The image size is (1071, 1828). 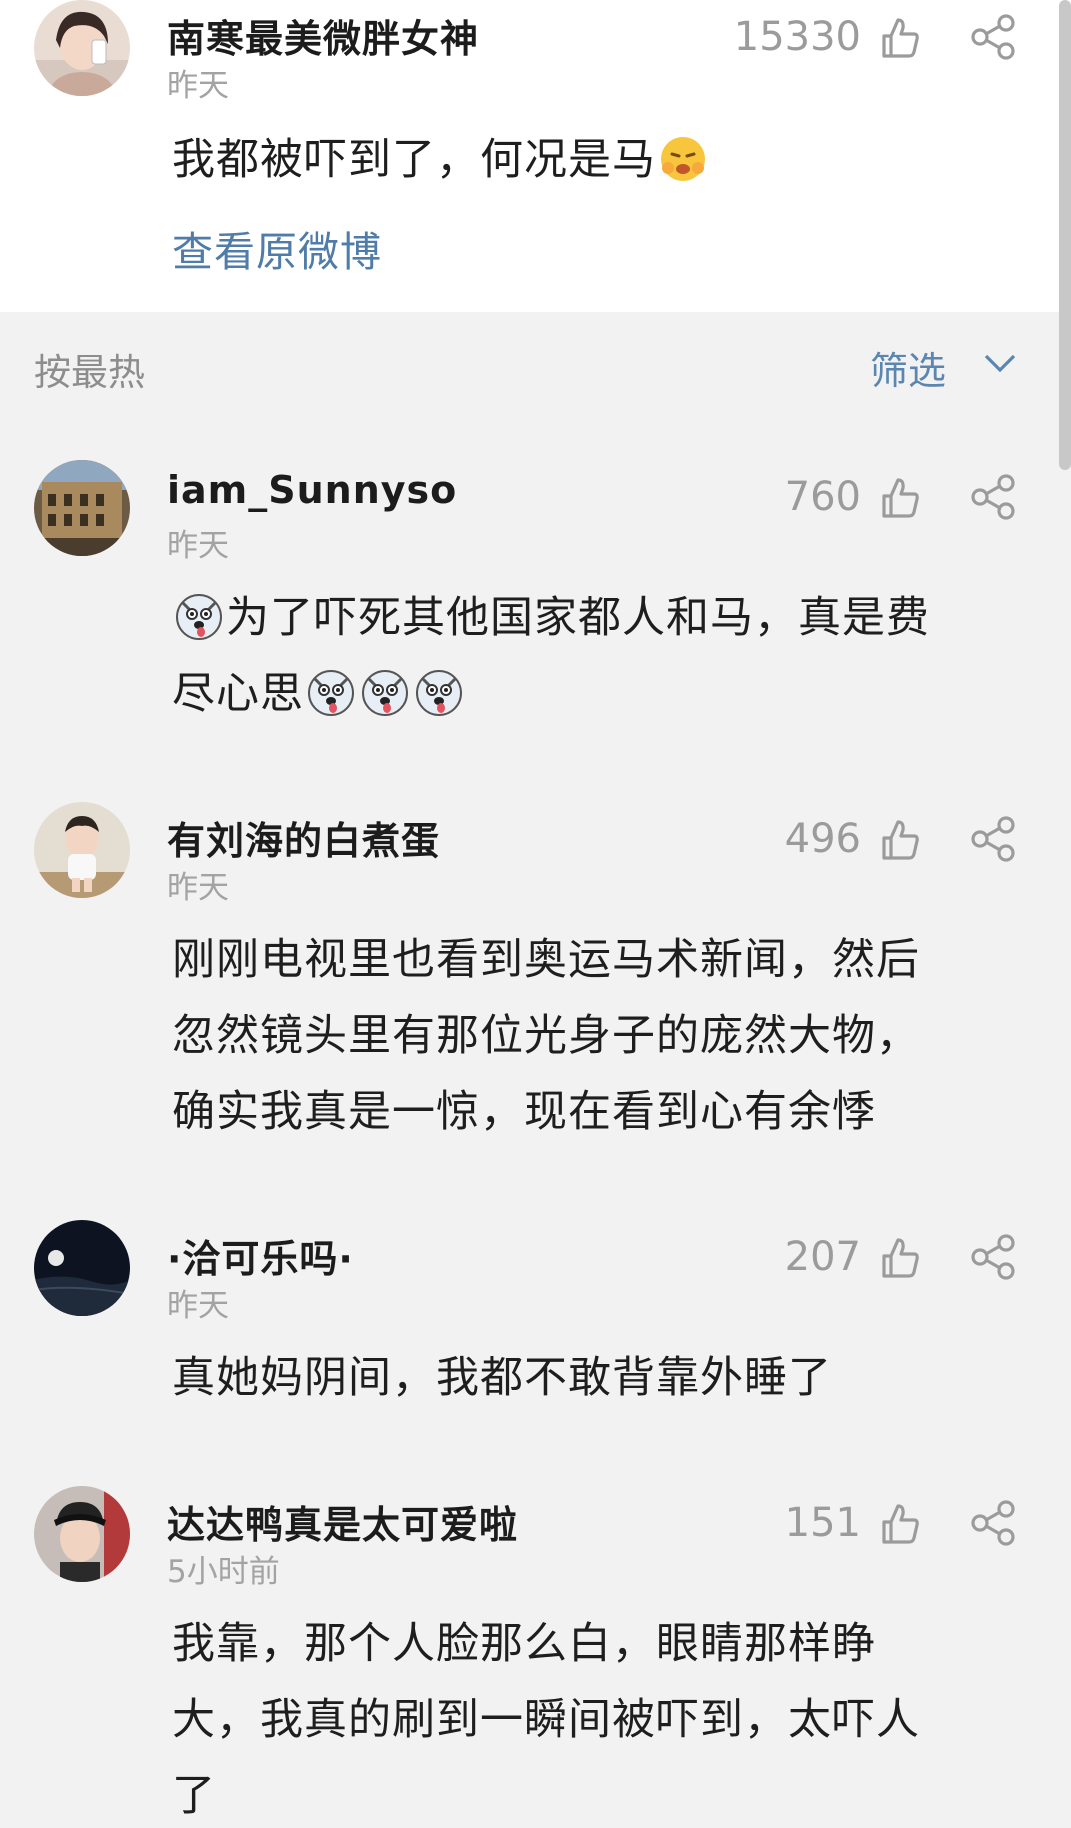 I want to click on username: 南寒最美微胖女神, so click(x=323, y=35).